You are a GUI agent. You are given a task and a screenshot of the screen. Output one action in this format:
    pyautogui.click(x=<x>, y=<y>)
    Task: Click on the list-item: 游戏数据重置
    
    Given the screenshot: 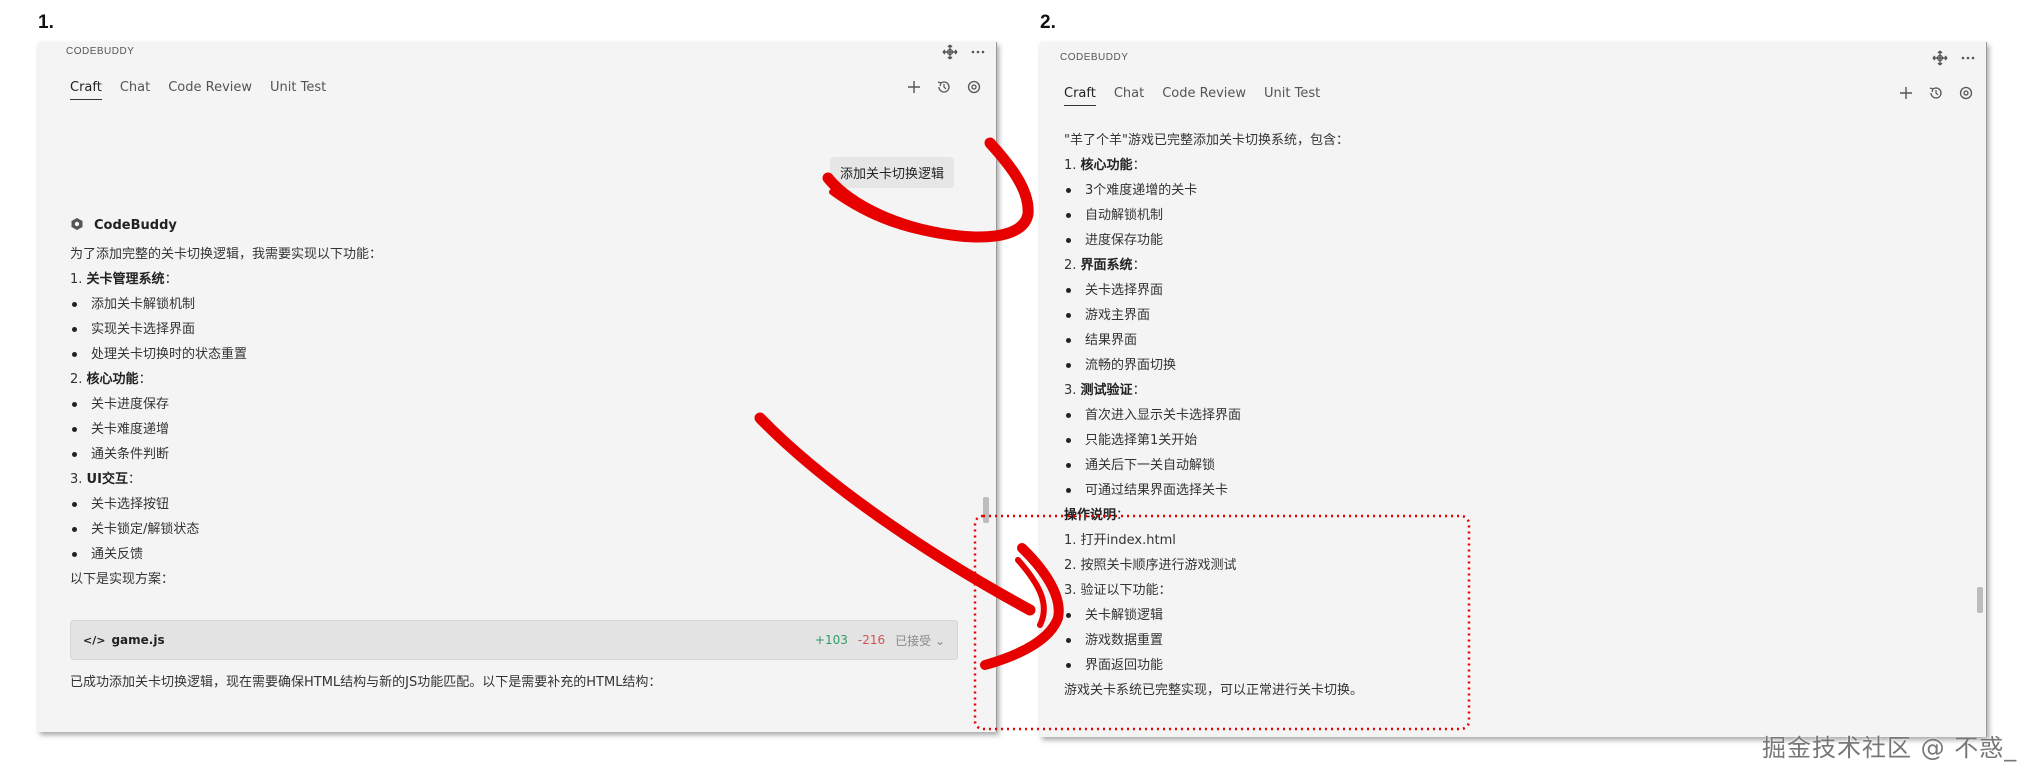 What is the action you would take?
    pyautogui.click(x=1504, y=640)
    